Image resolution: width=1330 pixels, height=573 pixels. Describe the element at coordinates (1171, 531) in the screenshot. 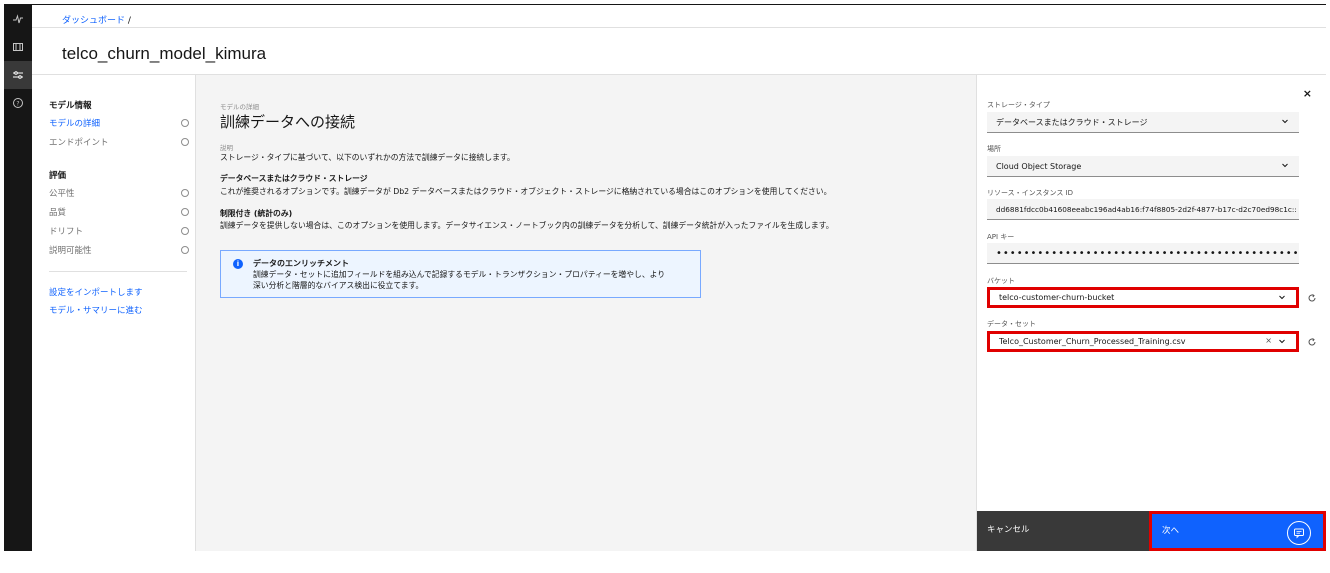

I see `next-button-label: 次へ` at that location.